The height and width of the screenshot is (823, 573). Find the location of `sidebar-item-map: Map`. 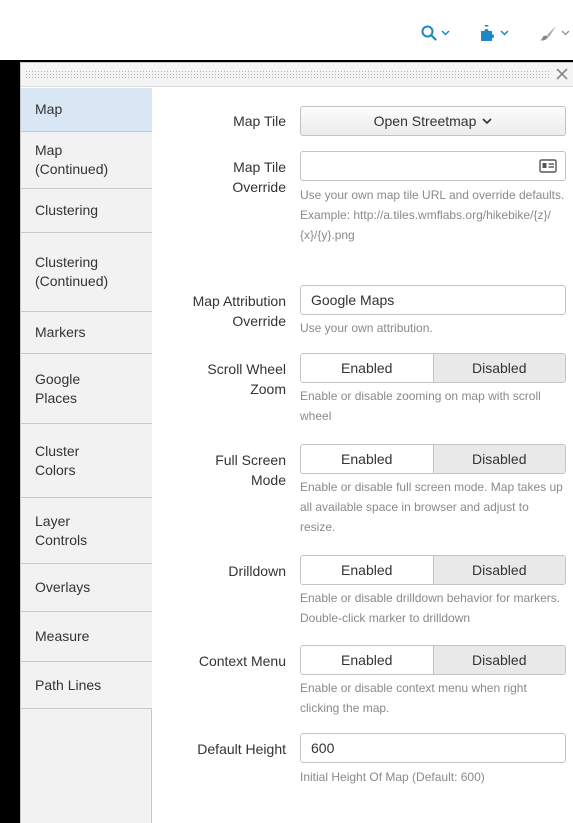

sidebar-item-map: Map is located at coordinates (86, 110).